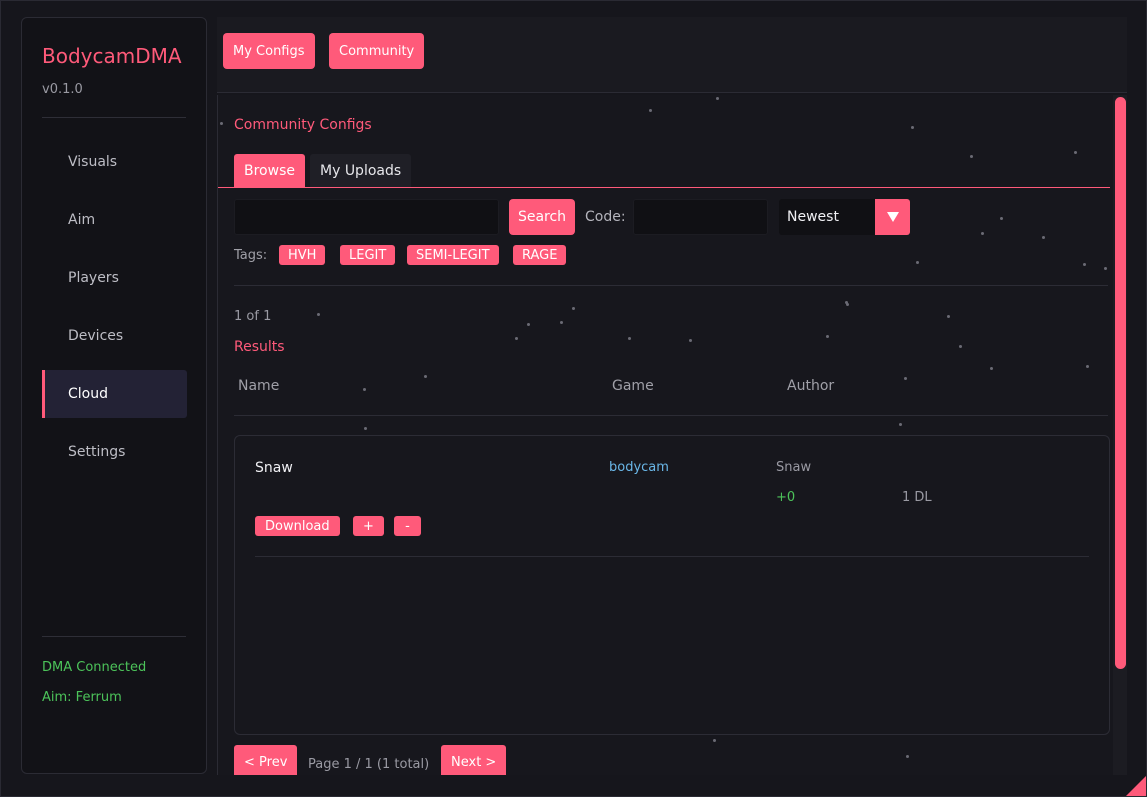 The height and width of the screenshot is (797, 1147). I want to click on sidebar-item-devices: Devices, so click(114, 336).